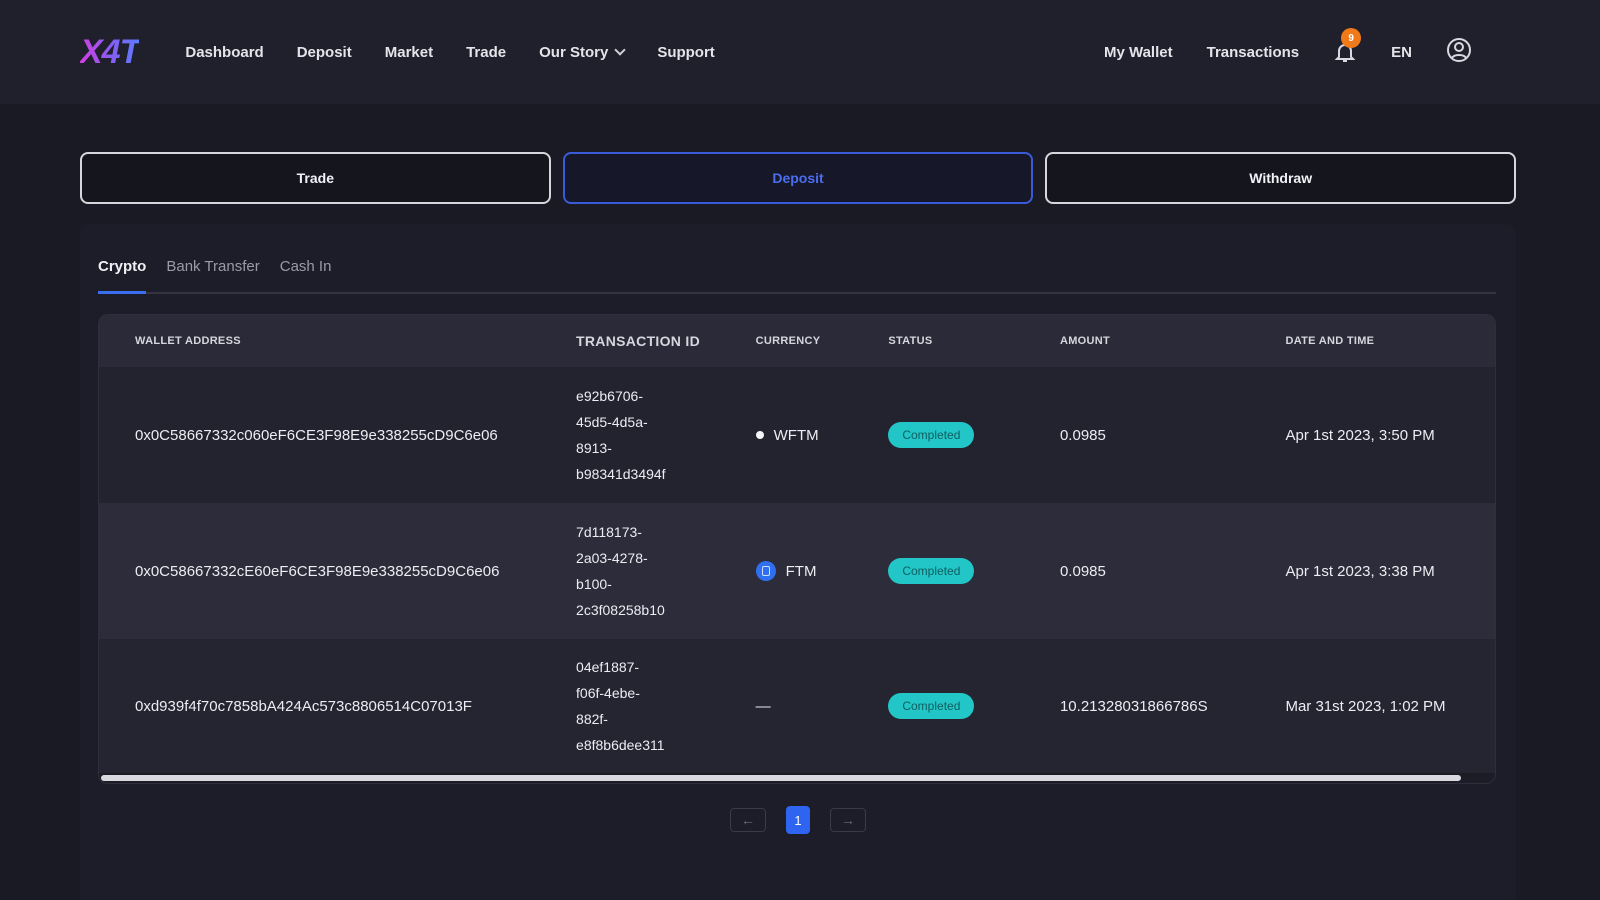 Image resolution: width=1600 pixels, height=900 pixels. What do you see at coordinates (608, 667) in the screenshot?
I see `tx-line: 04ef1887-` at bounding box center [608, 667].